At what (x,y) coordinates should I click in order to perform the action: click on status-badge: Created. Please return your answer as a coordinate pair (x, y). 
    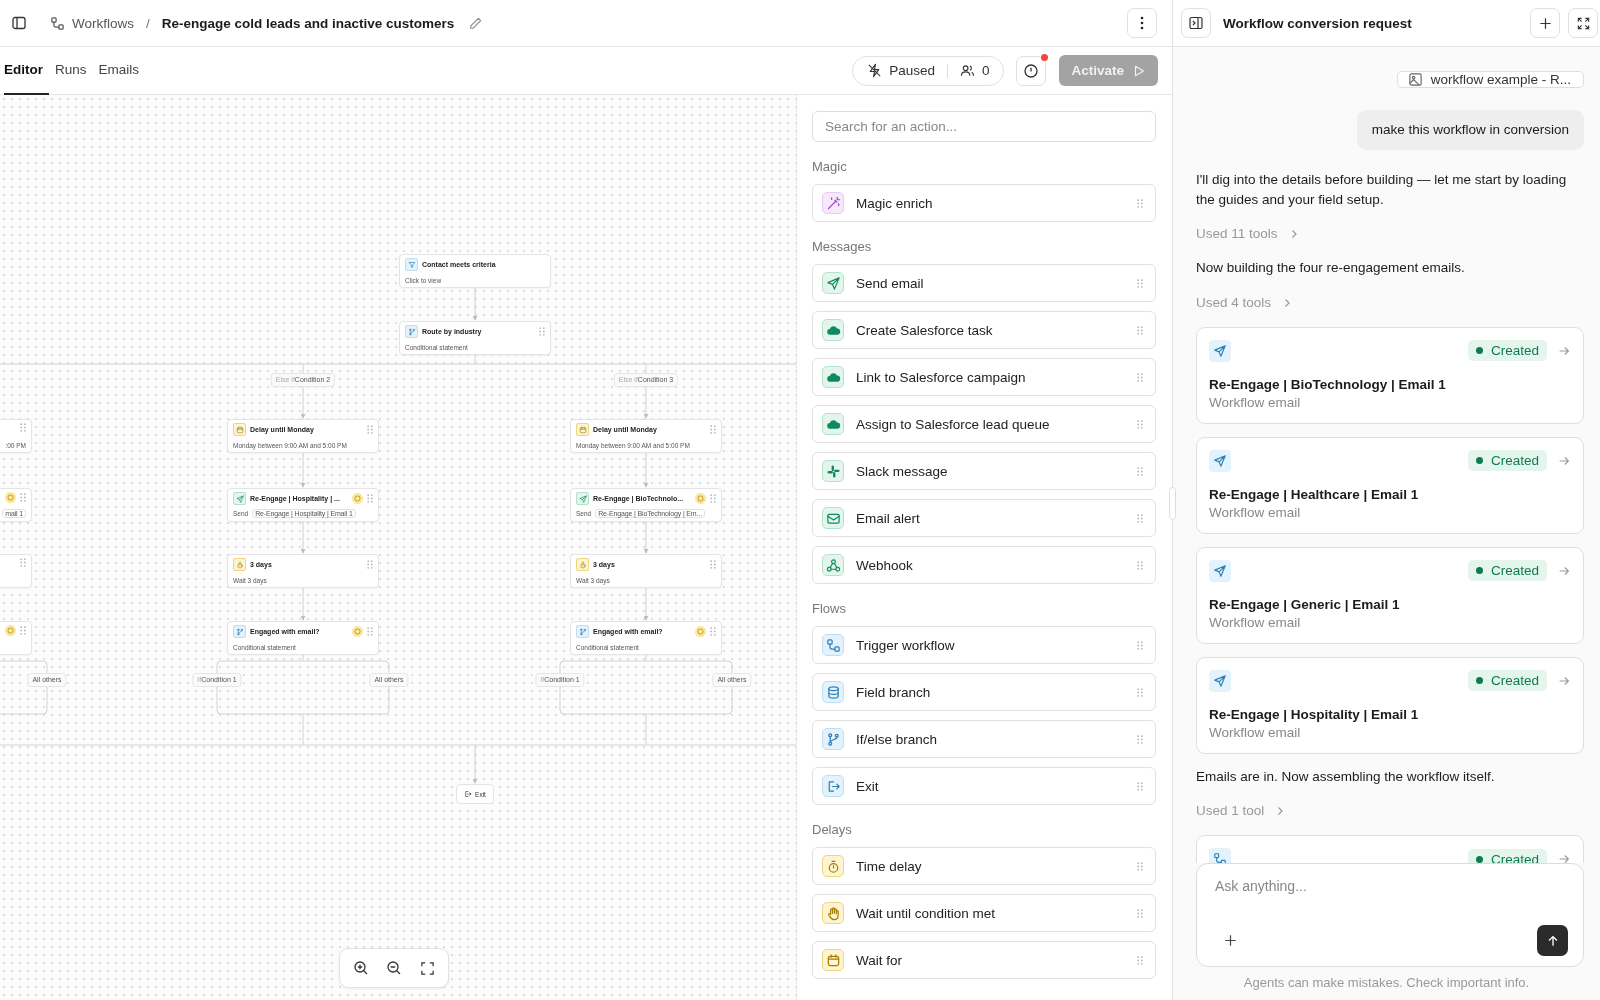
    Looking at the image, I should click on (1507, 855).